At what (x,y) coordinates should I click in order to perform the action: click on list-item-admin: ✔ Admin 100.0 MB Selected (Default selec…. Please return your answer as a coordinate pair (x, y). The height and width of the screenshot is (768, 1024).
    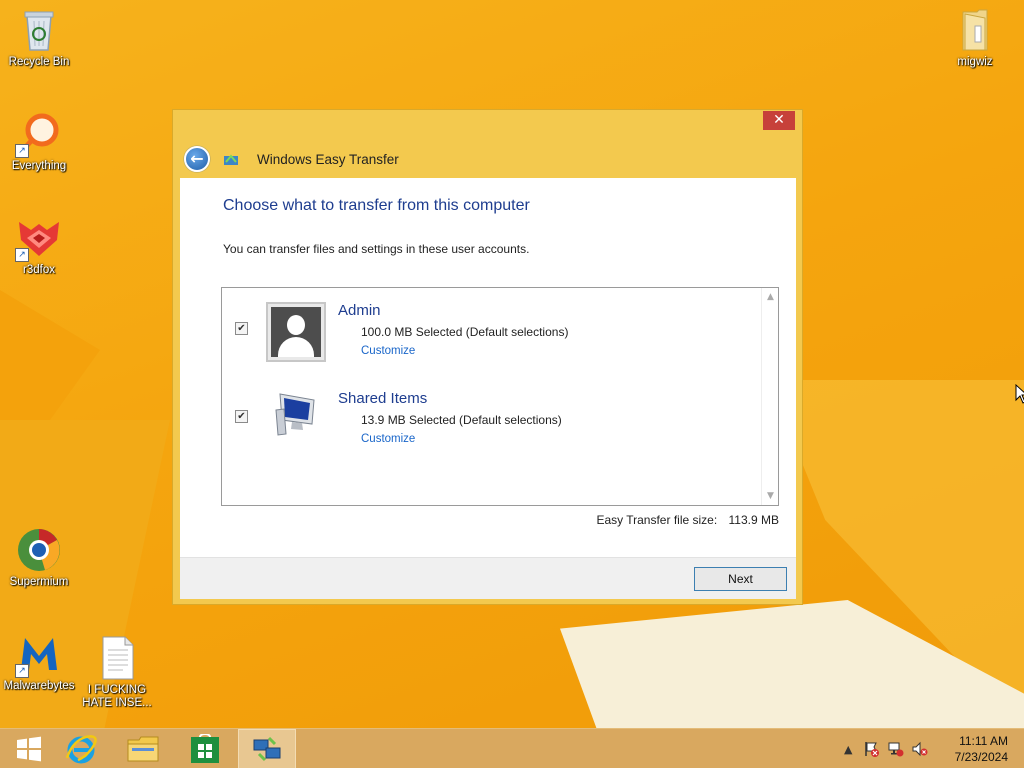
    Looking at the image, I should click on (487, 336).